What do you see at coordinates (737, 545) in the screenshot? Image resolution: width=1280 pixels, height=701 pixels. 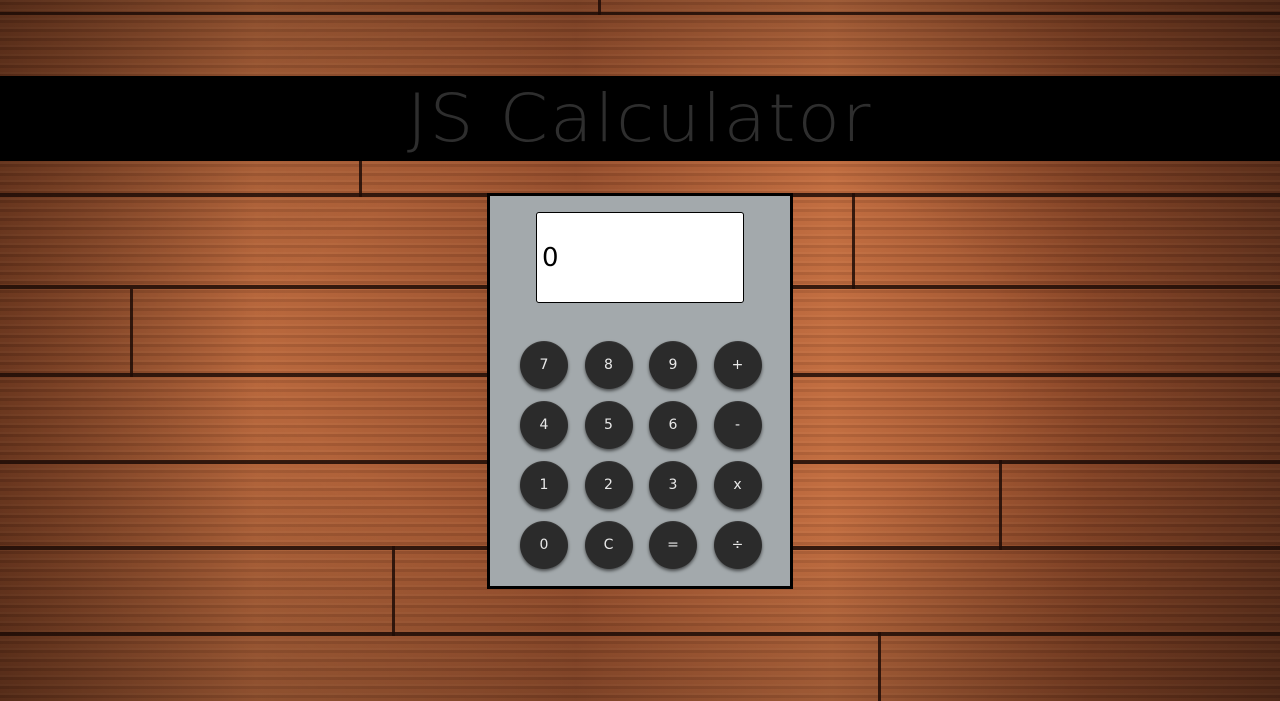 I see `divide-button: ÷` at bounding box center [737, 545].